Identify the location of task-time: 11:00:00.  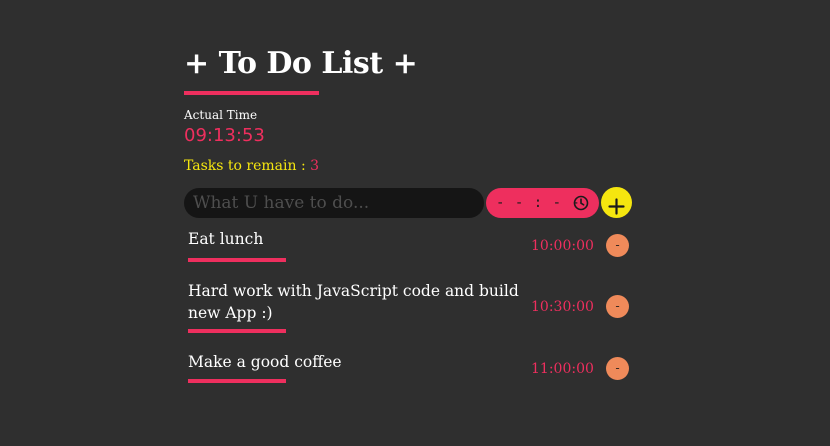
(562, 369).